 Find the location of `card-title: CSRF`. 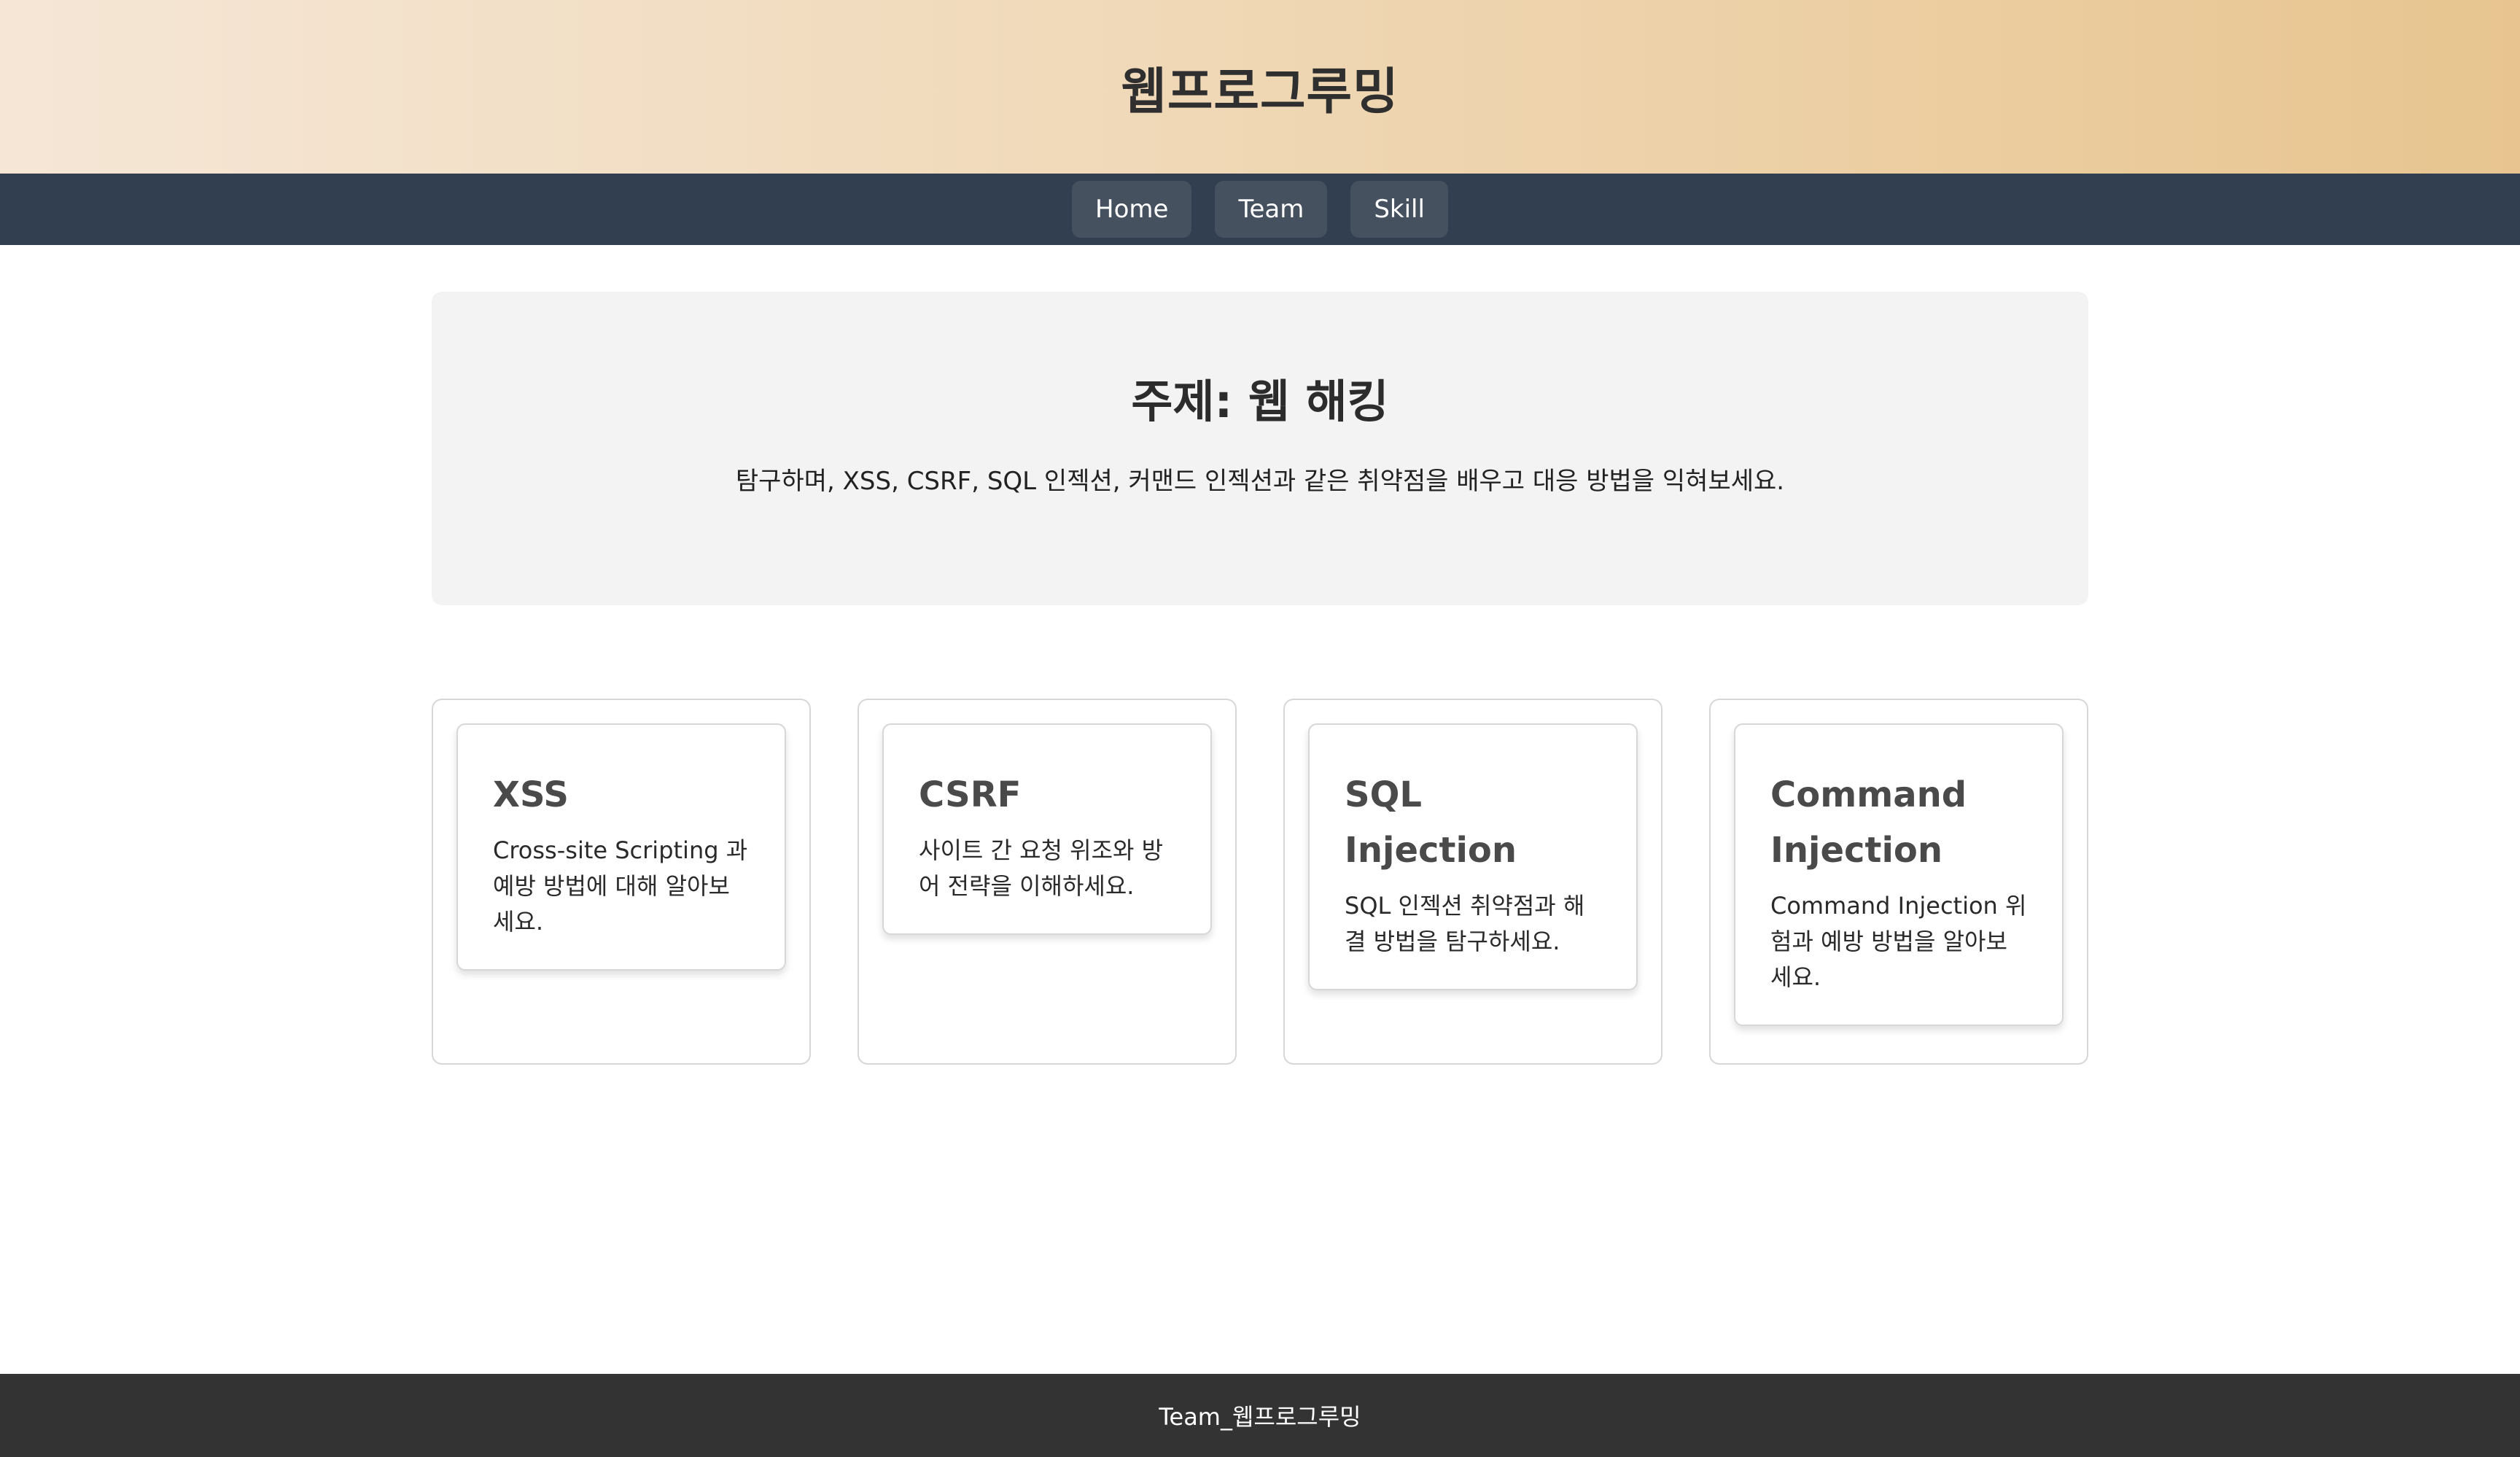

card-title: CSRF is located at coordinates (970, 794).